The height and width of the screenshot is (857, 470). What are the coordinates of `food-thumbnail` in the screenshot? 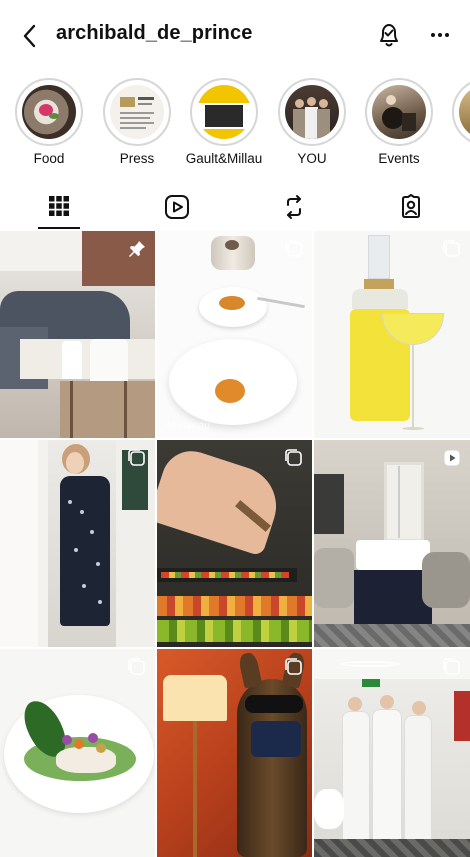 It's located at (49, 112).